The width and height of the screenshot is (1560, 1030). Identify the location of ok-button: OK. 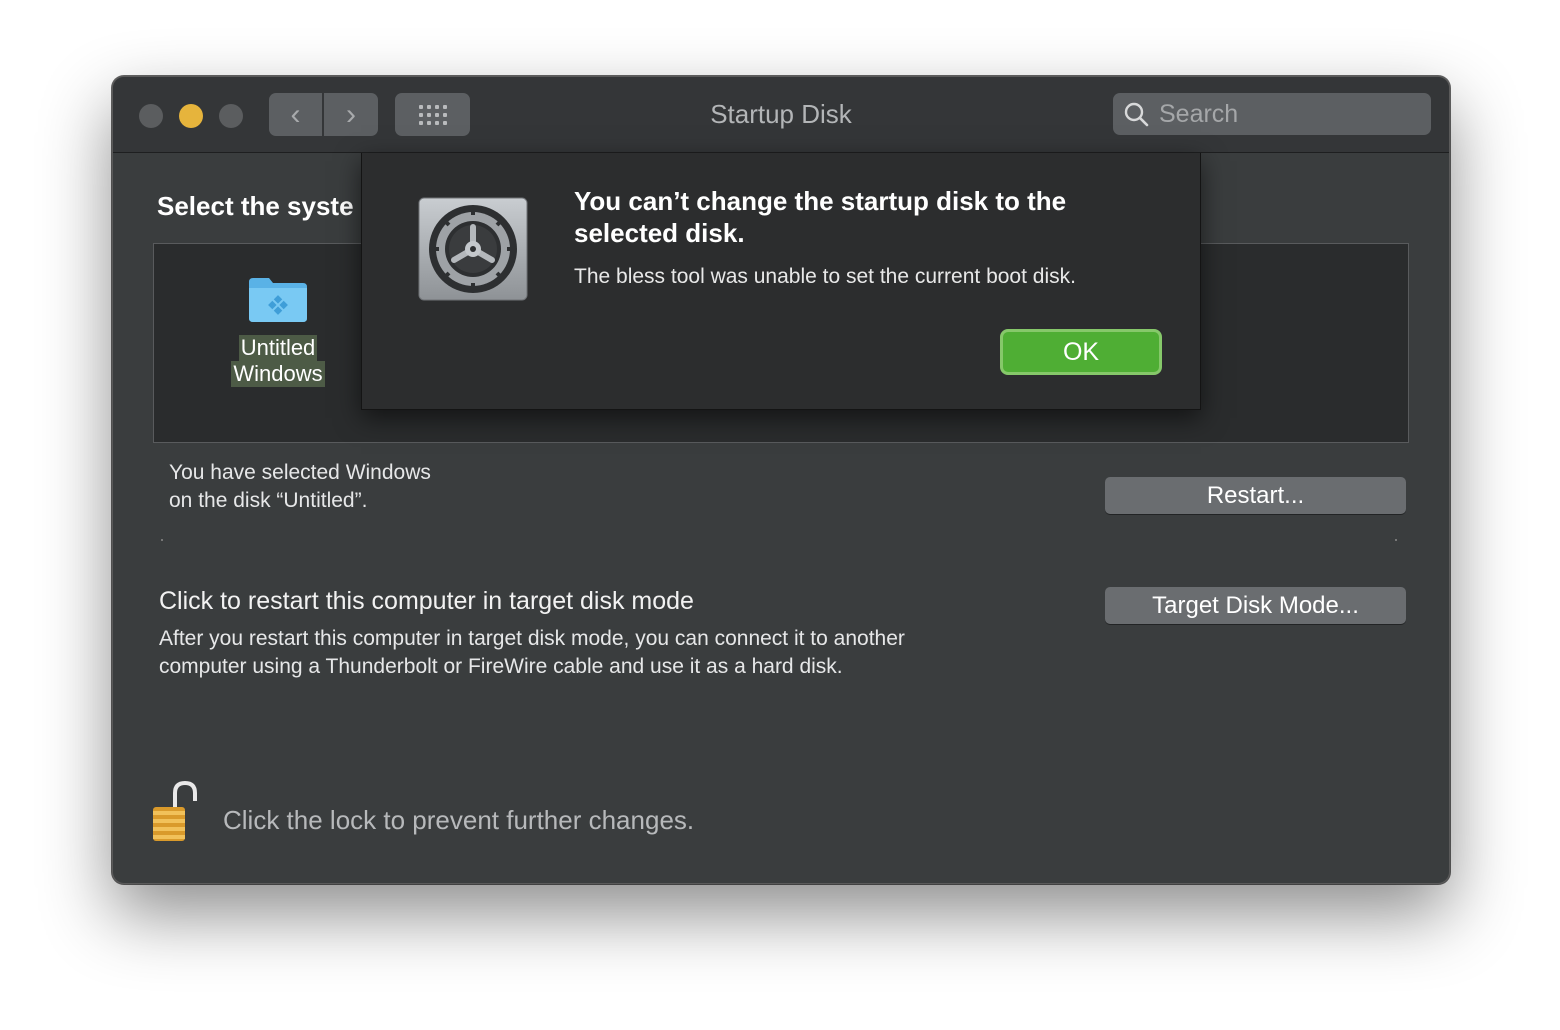
(1081, 352).